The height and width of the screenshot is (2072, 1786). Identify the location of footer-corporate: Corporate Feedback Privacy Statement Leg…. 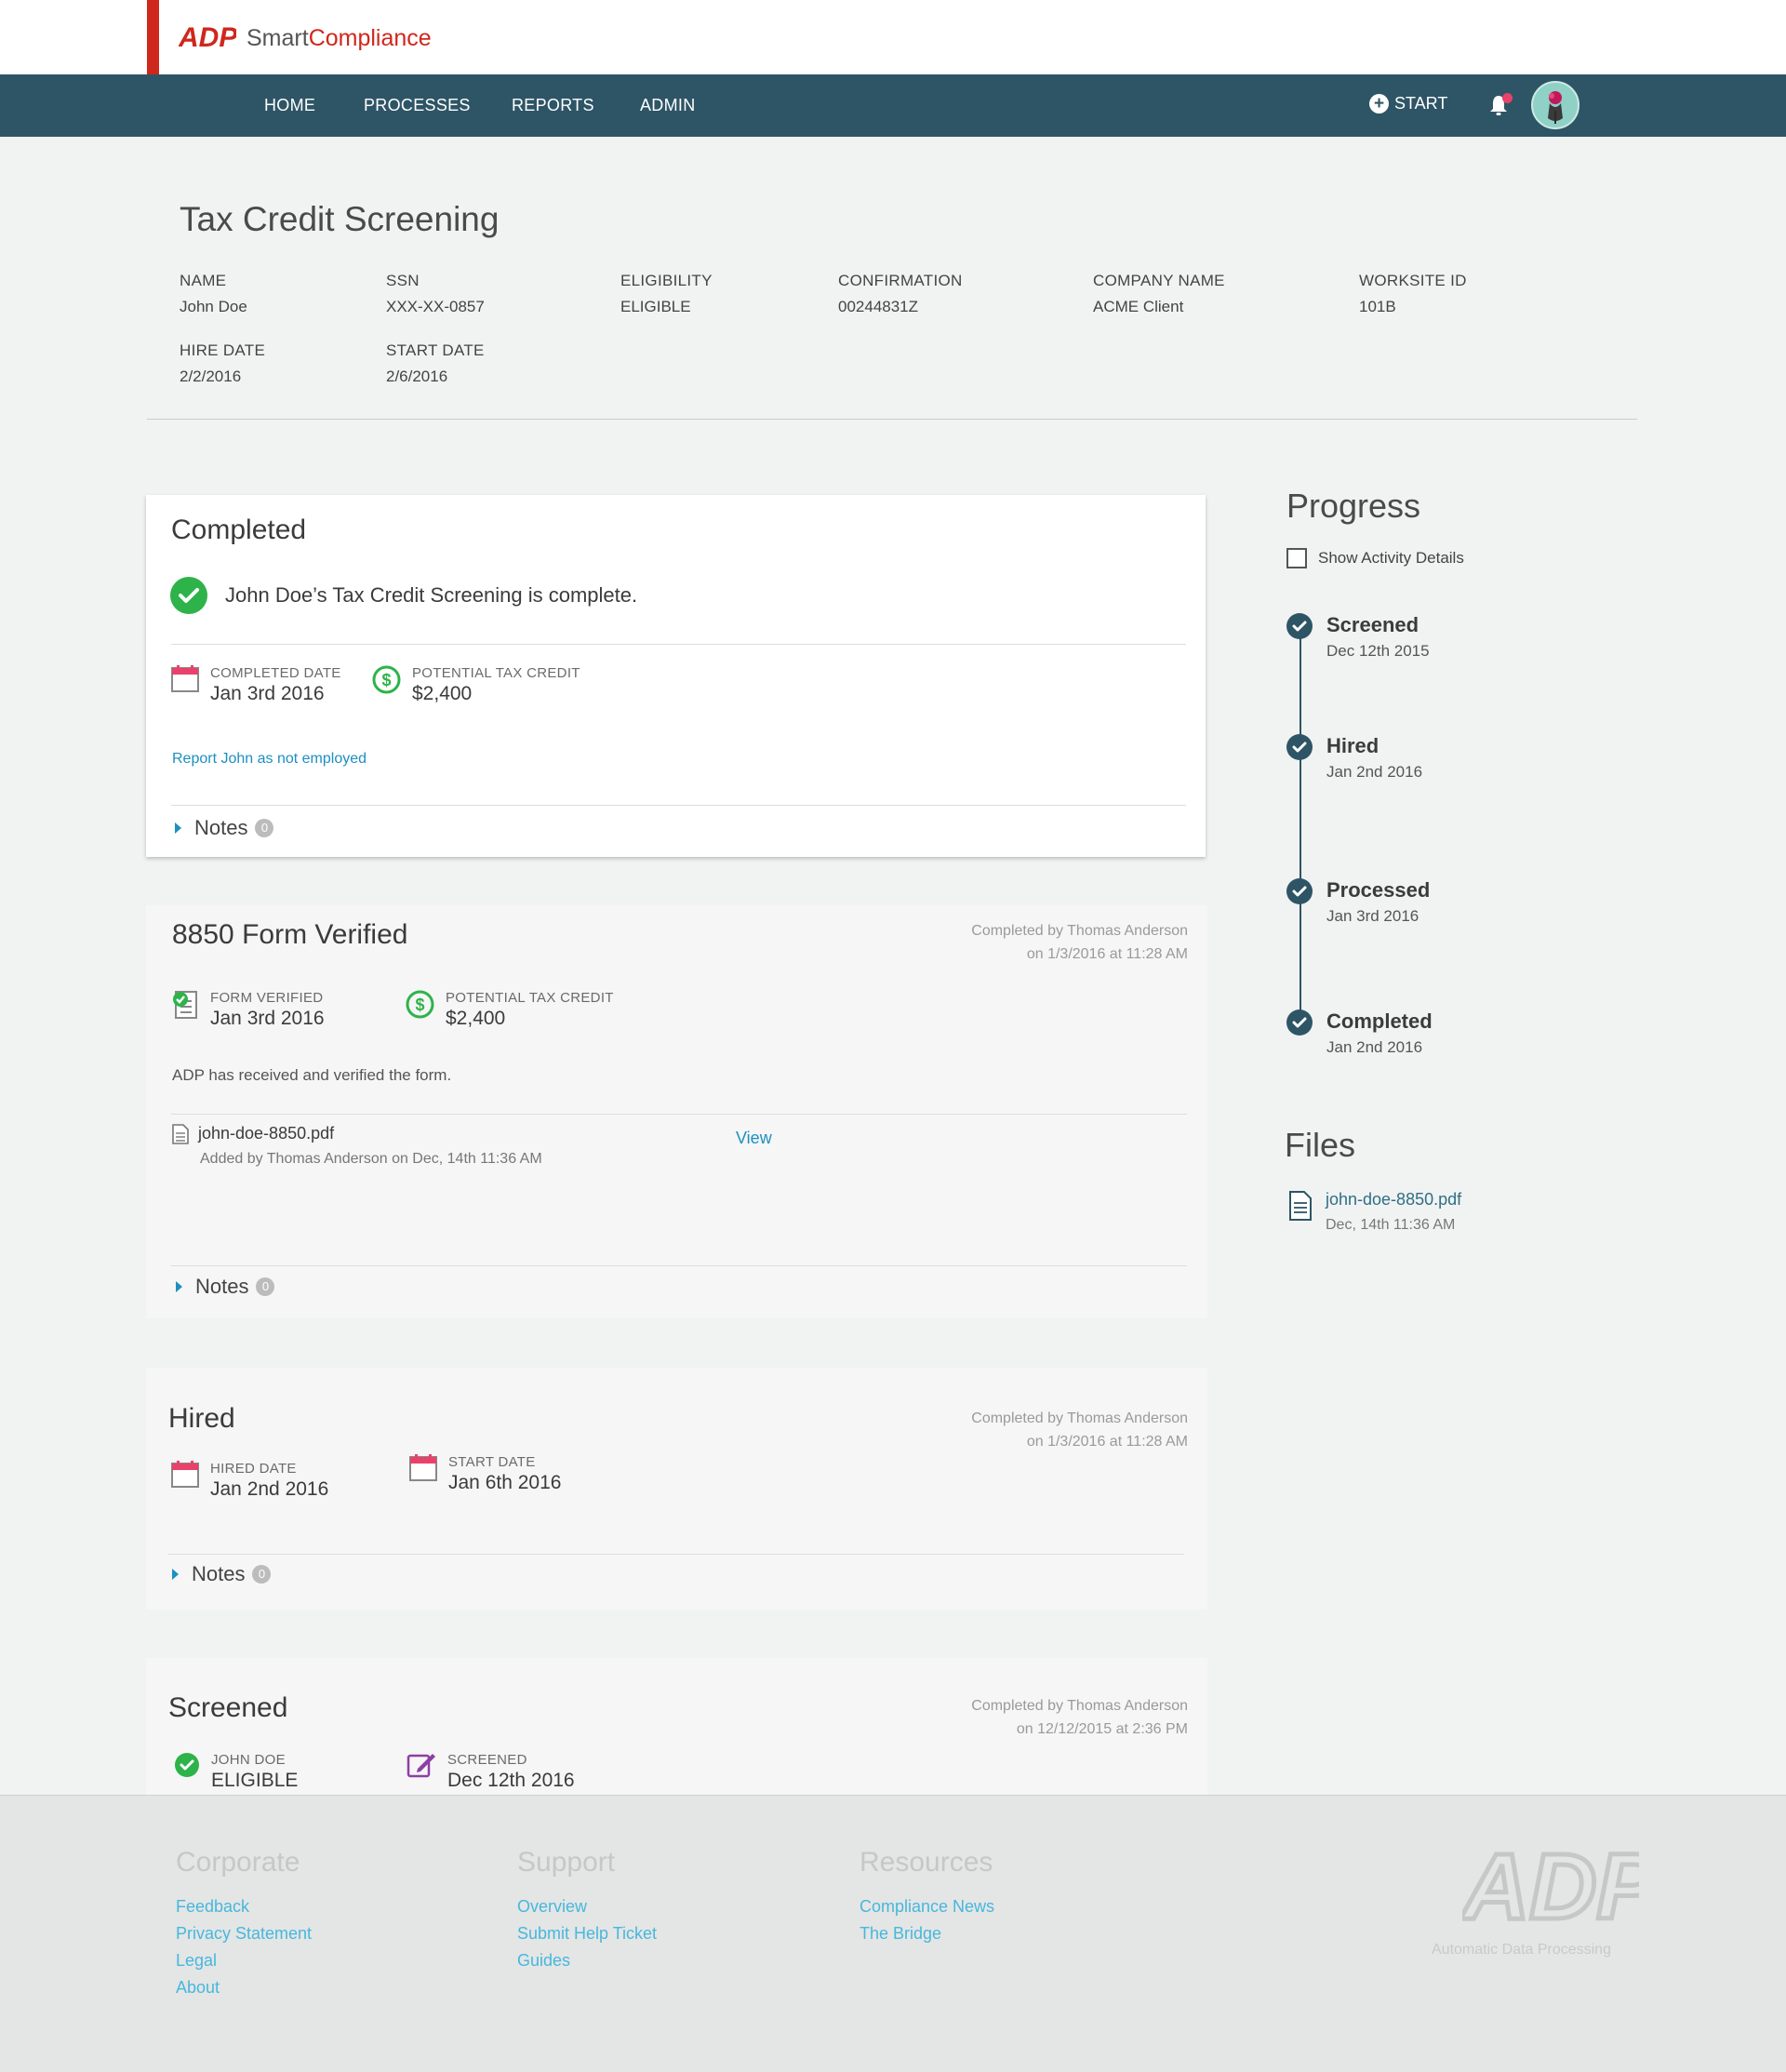
(244, 1926).